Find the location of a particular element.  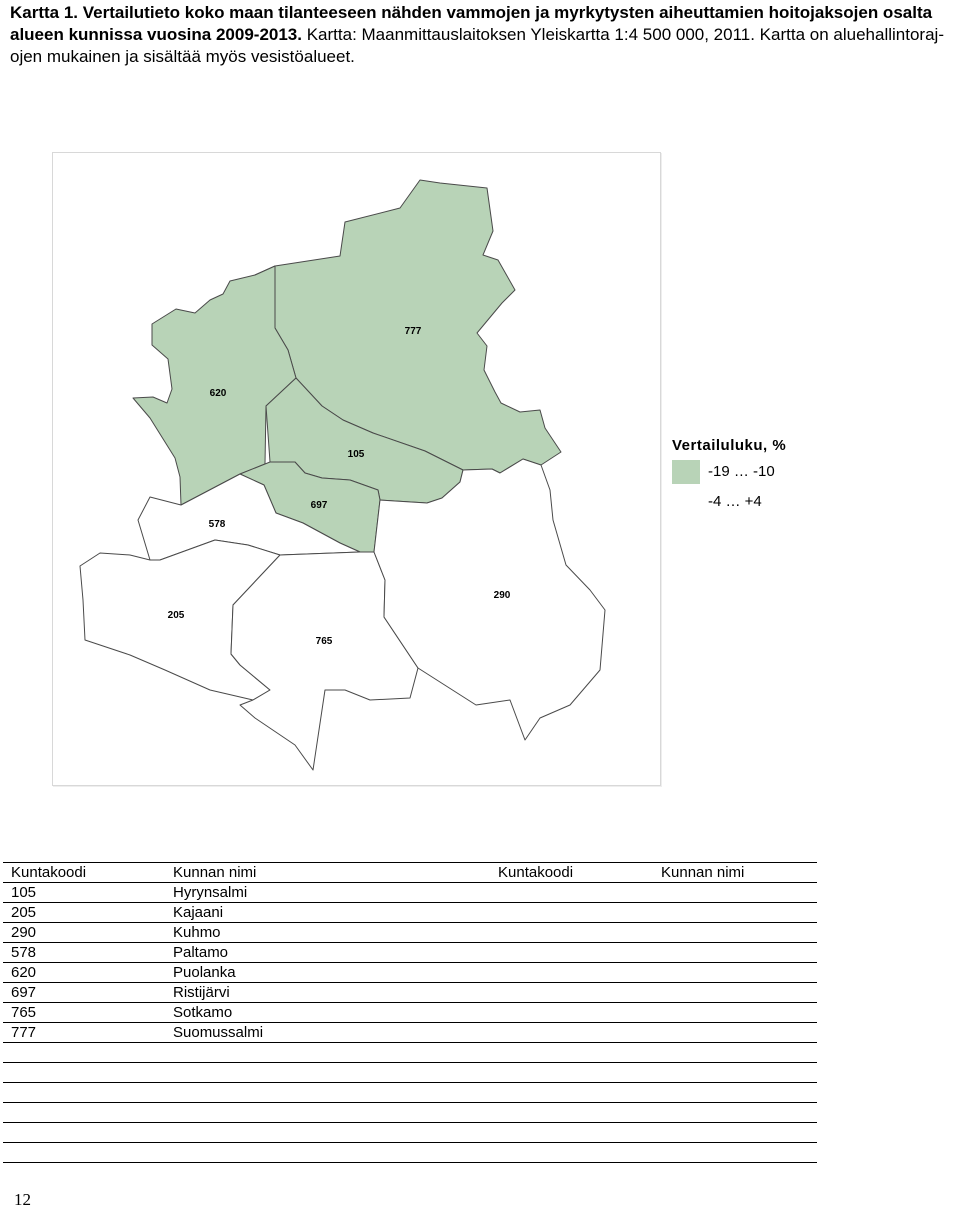

cell-kuntakoodi: 777 is located at coordinates (84, 1032).